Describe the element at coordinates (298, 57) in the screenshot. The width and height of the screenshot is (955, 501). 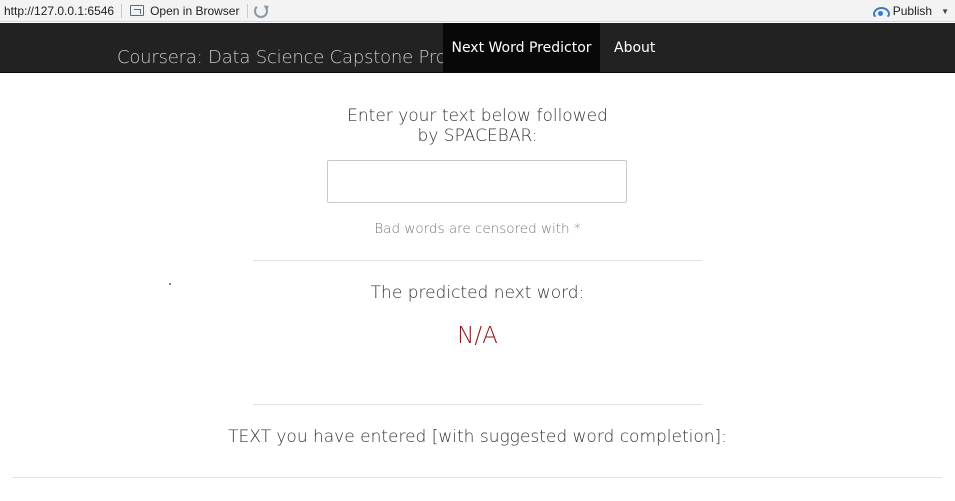
I see `navbar-brand: Coursera: Data Science Capstone Project` at that location.